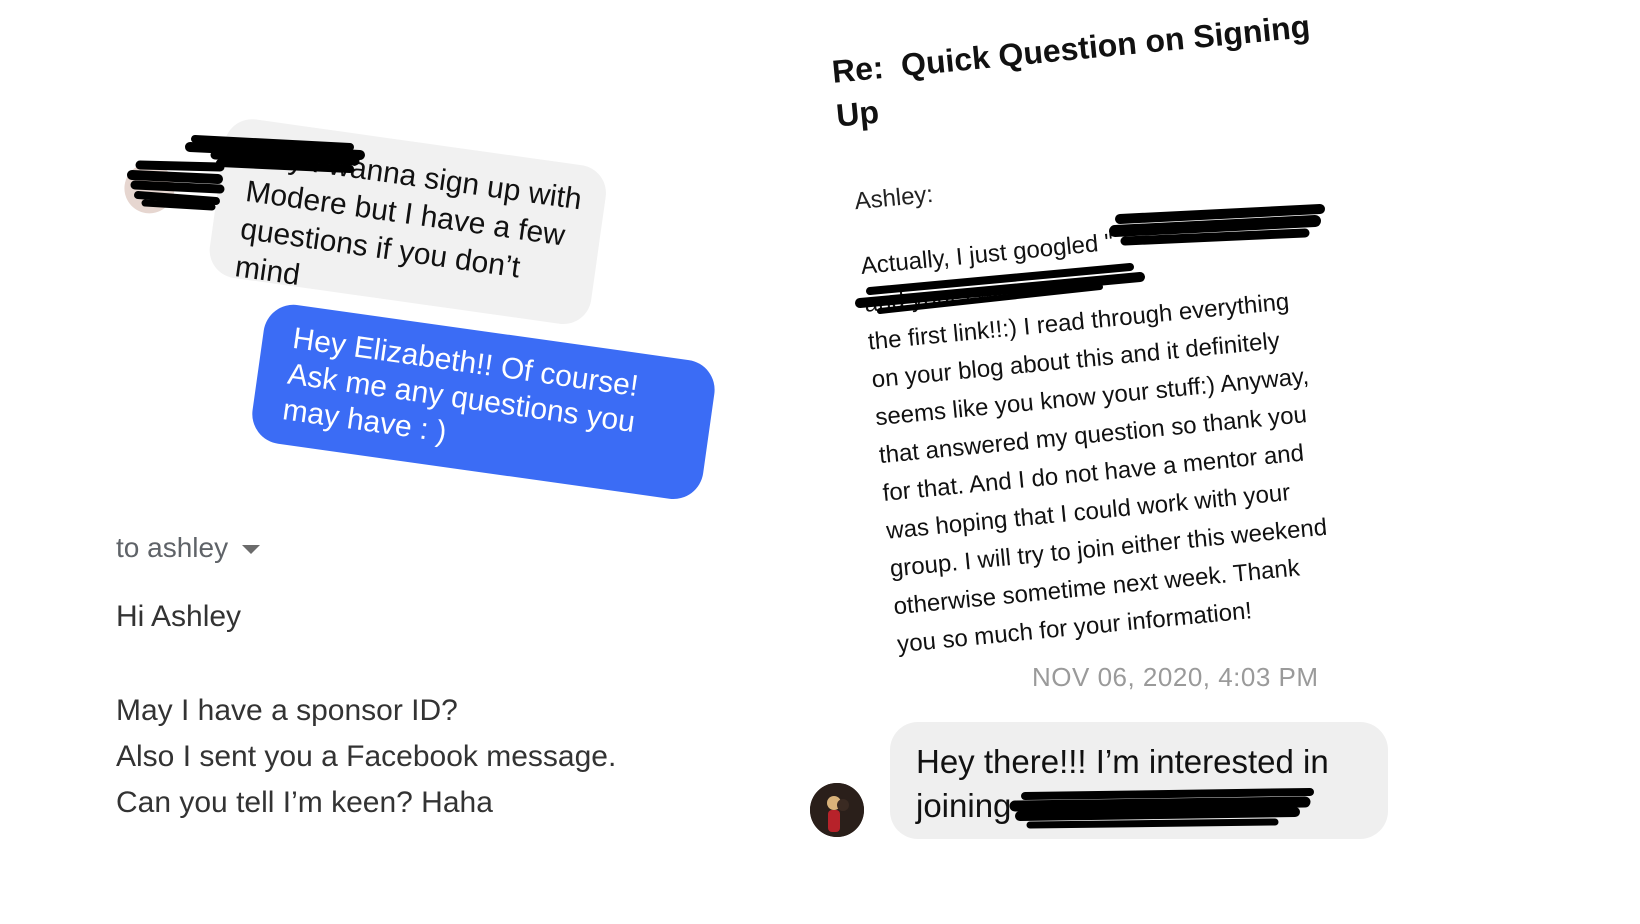  Describe the element at coordinates (172, 547) in the screenshot. I see `email-recipient-label: to ashley` at that location.